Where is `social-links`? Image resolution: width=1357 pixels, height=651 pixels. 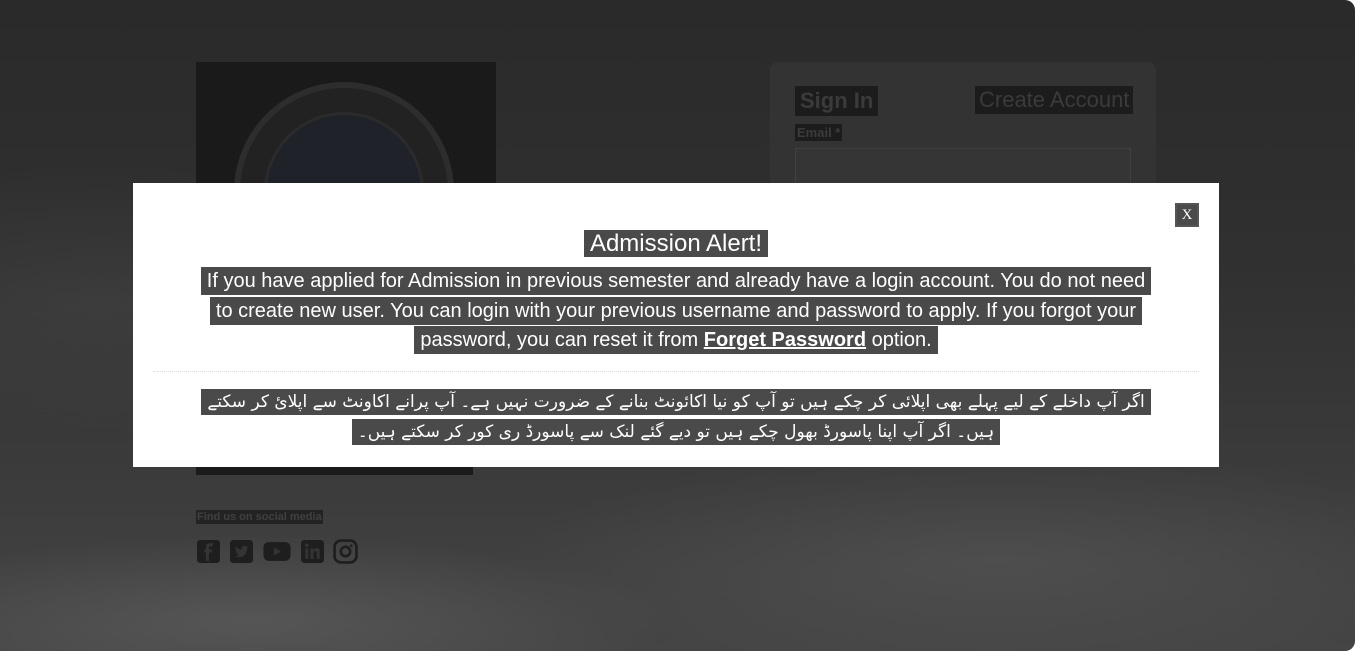
social-links is located at coordinates (277, 551).